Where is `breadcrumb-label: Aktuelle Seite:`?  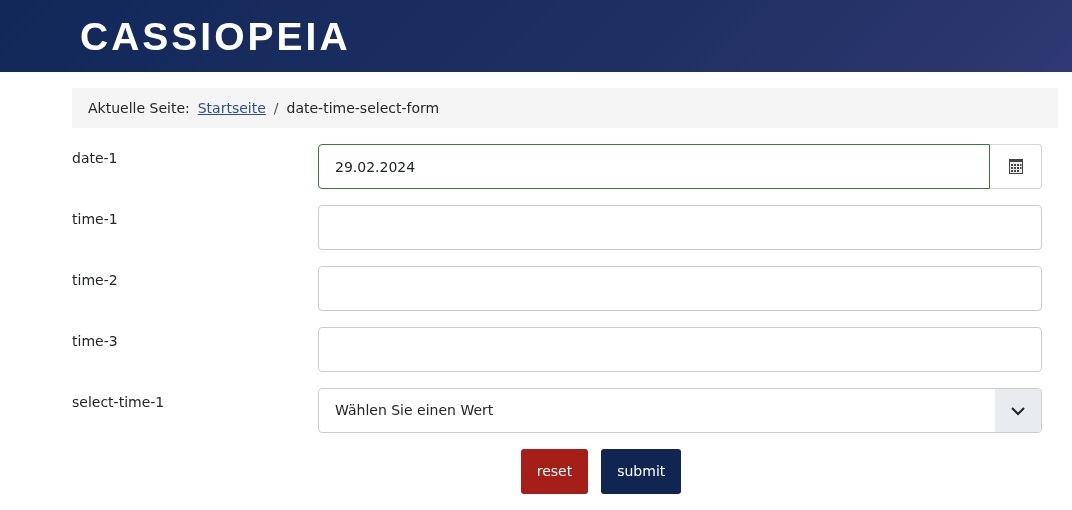 breadcrumb-label: Aktuelle Seite: is located at coordinates (139, 108).